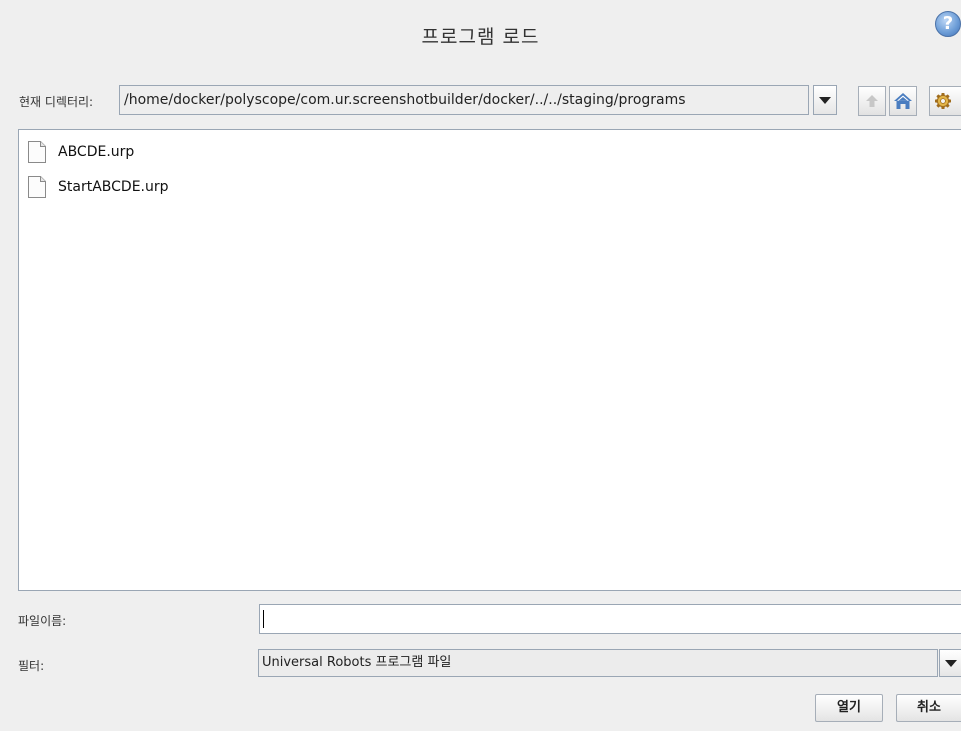 This screenshot has width=961, height=731. I want to click on cancel-button: 취소, so click(928, 708).